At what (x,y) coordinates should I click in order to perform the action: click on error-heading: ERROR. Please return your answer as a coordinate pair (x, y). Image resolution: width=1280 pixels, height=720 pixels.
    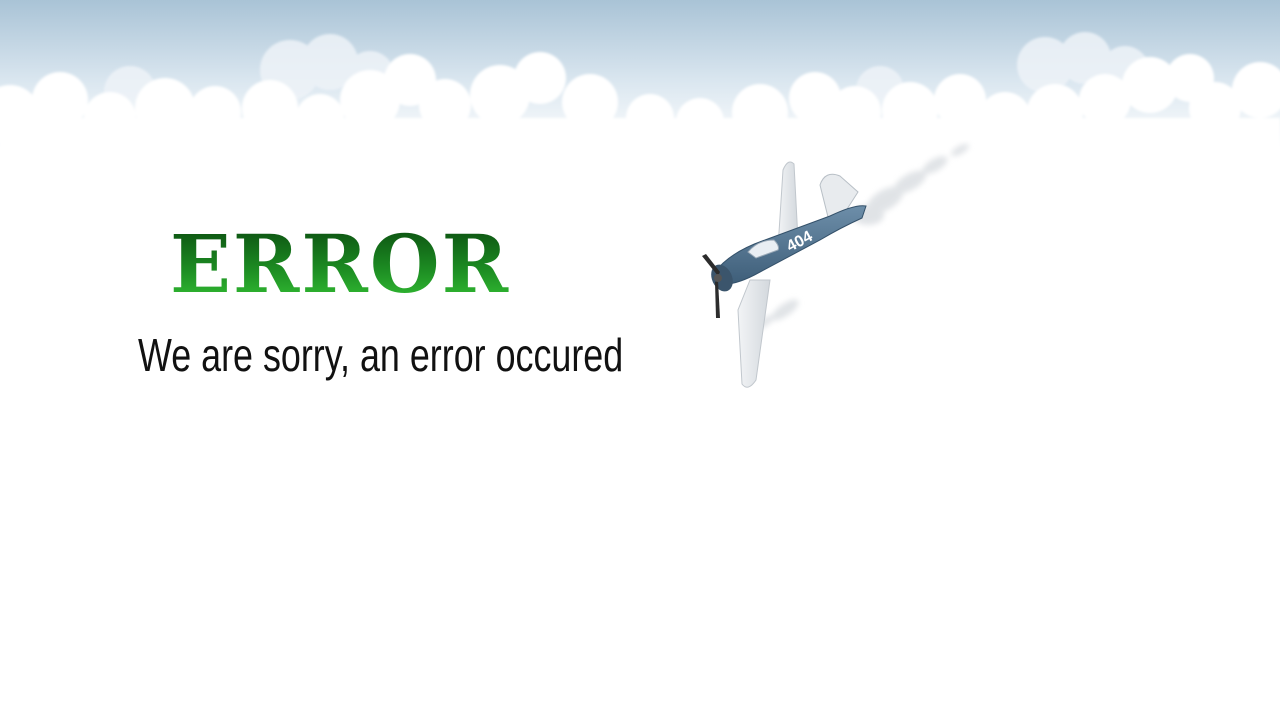
    Looking at the image, I should click on (340, 264).